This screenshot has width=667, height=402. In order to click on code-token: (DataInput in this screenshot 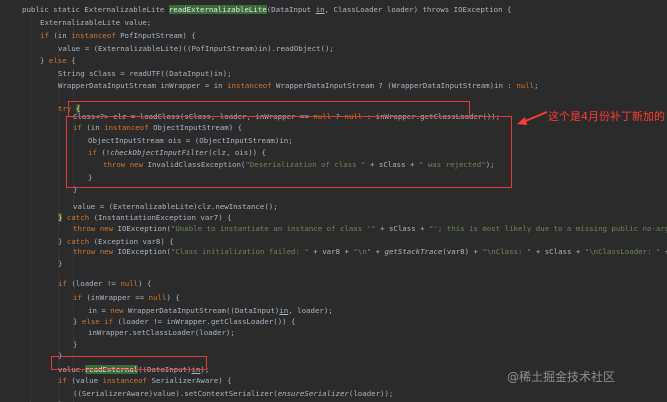, I will do `click(291, 9)`.